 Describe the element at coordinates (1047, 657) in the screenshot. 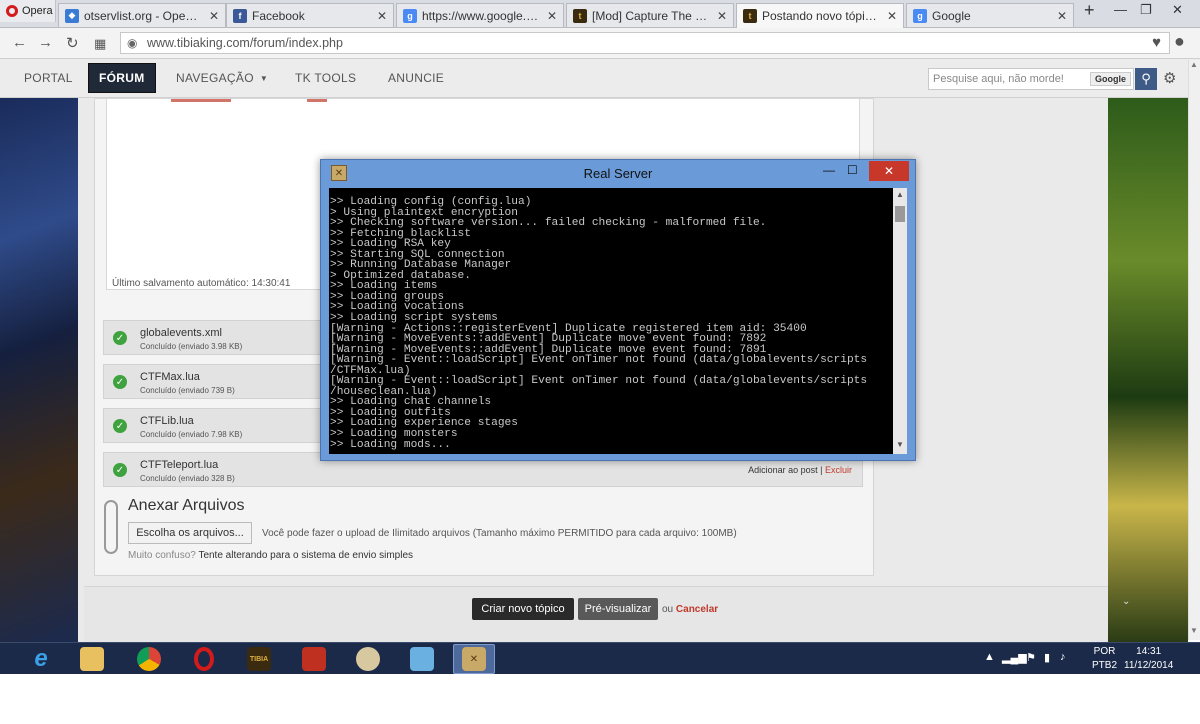

I see `battery-icon: ▮` at that location.